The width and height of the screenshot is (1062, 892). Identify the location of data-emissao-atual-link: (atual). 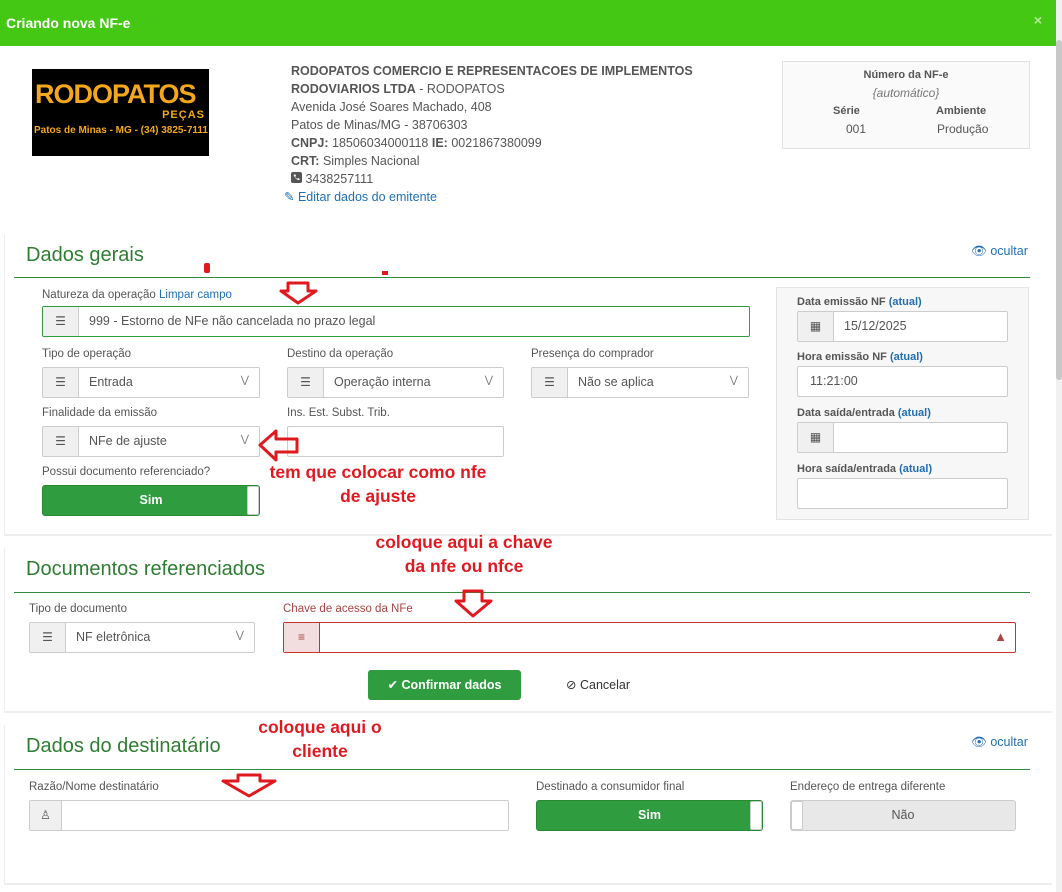
(905, 302).